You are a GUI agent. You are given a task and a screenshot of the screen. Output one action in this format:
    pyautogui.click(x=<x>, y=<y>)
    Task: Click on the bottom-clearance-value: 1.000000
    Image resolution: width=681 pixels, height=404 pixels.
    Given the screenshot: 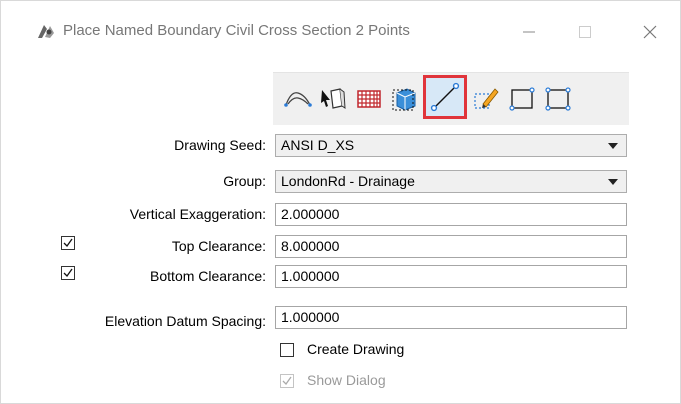 What is the action you would take?
    pyautogui.click(x=310, y=276)
    